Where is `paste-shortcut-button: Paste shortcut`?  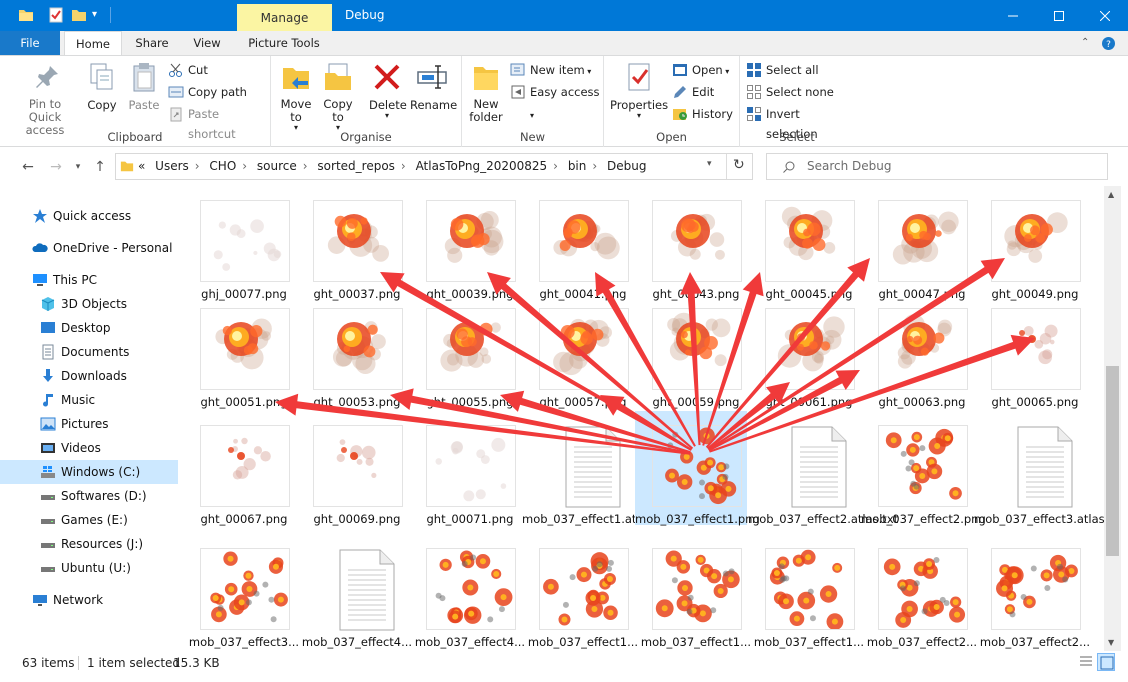 paste-shortcut-button: Paste shortcut is located at coordinates (219, 122).